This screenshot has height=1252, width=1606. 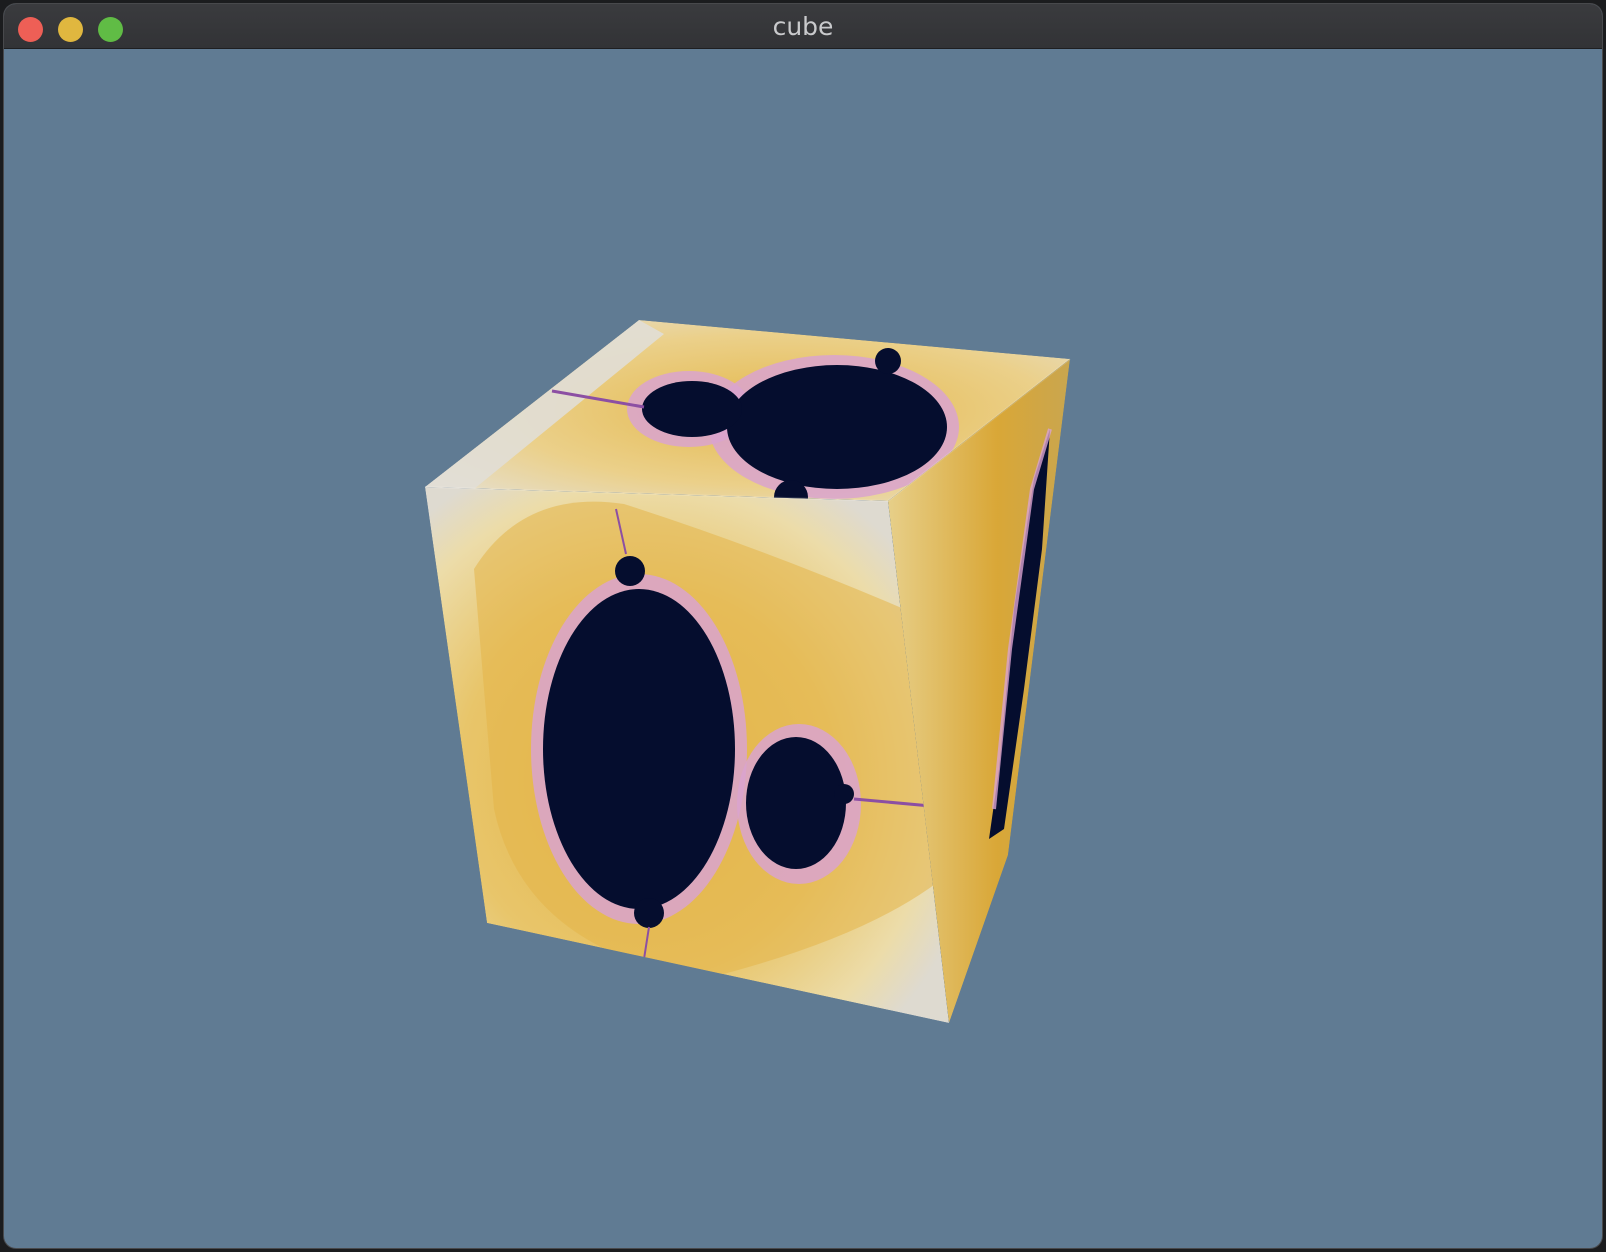 I want to click on title-bar: cube, so click(x=803, y=26).